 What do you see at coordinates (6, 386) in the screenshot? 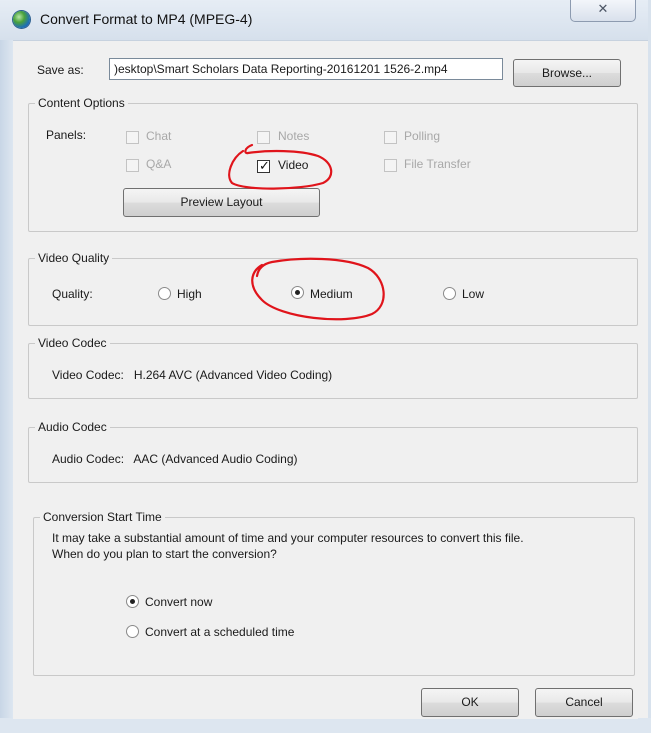
I see `window-frame-left` at bounding box center [6, 386].